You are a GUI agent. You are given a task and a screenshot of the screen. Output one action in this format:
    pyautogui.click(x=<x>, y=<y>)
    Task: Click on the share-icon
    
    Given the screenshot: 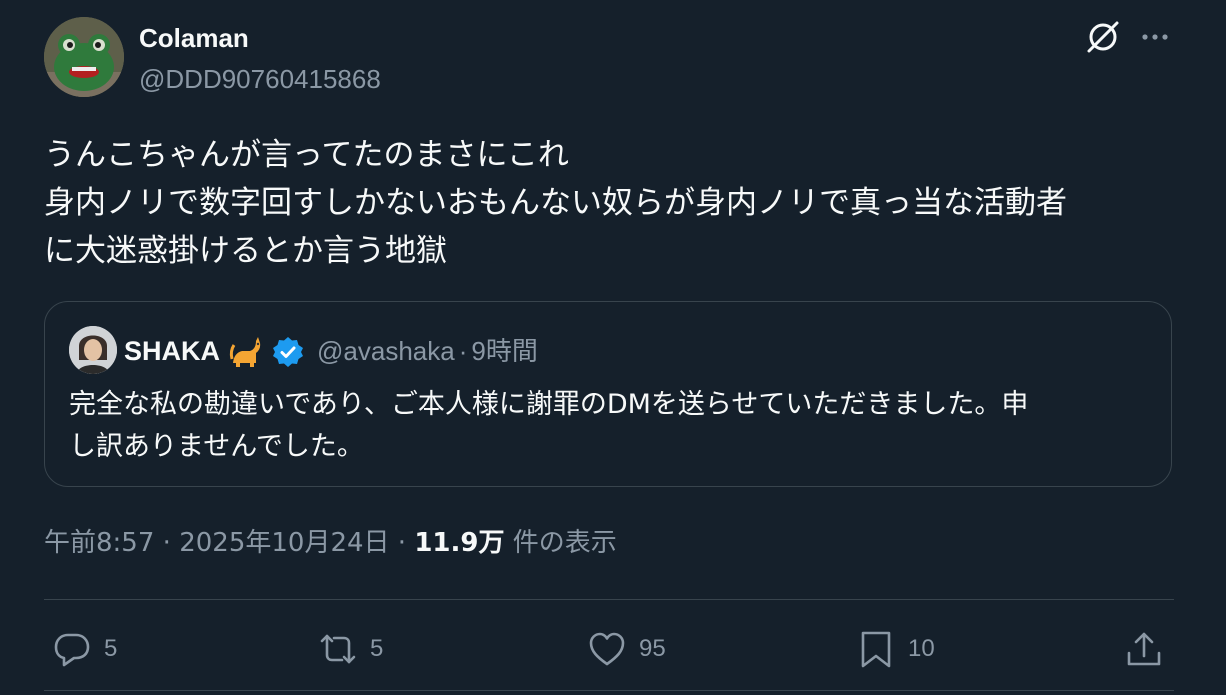 What is the action you would take?
    pyautogui.click(x=1144, y=649)
    